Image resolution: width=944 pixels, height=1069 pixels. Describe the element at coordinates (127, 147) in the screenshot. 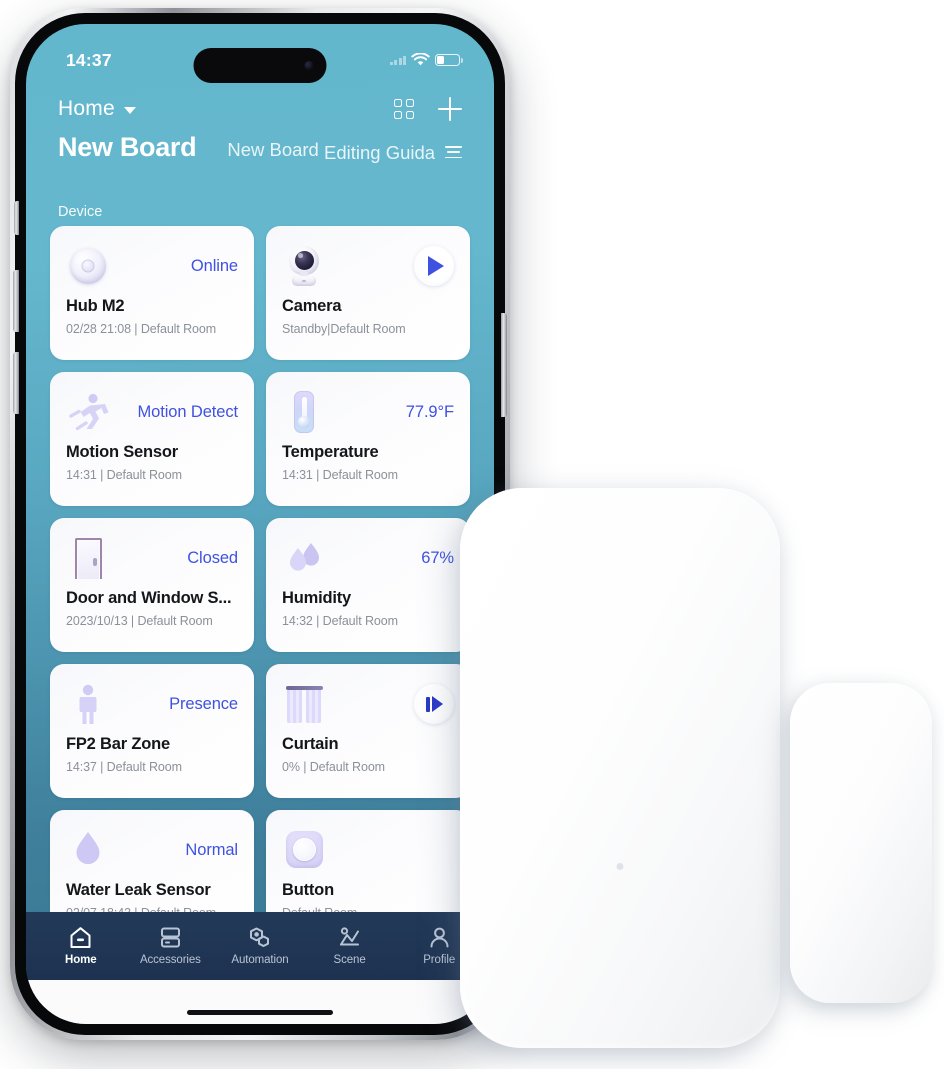

I see `tab-new-board-active: New Board` at that location.